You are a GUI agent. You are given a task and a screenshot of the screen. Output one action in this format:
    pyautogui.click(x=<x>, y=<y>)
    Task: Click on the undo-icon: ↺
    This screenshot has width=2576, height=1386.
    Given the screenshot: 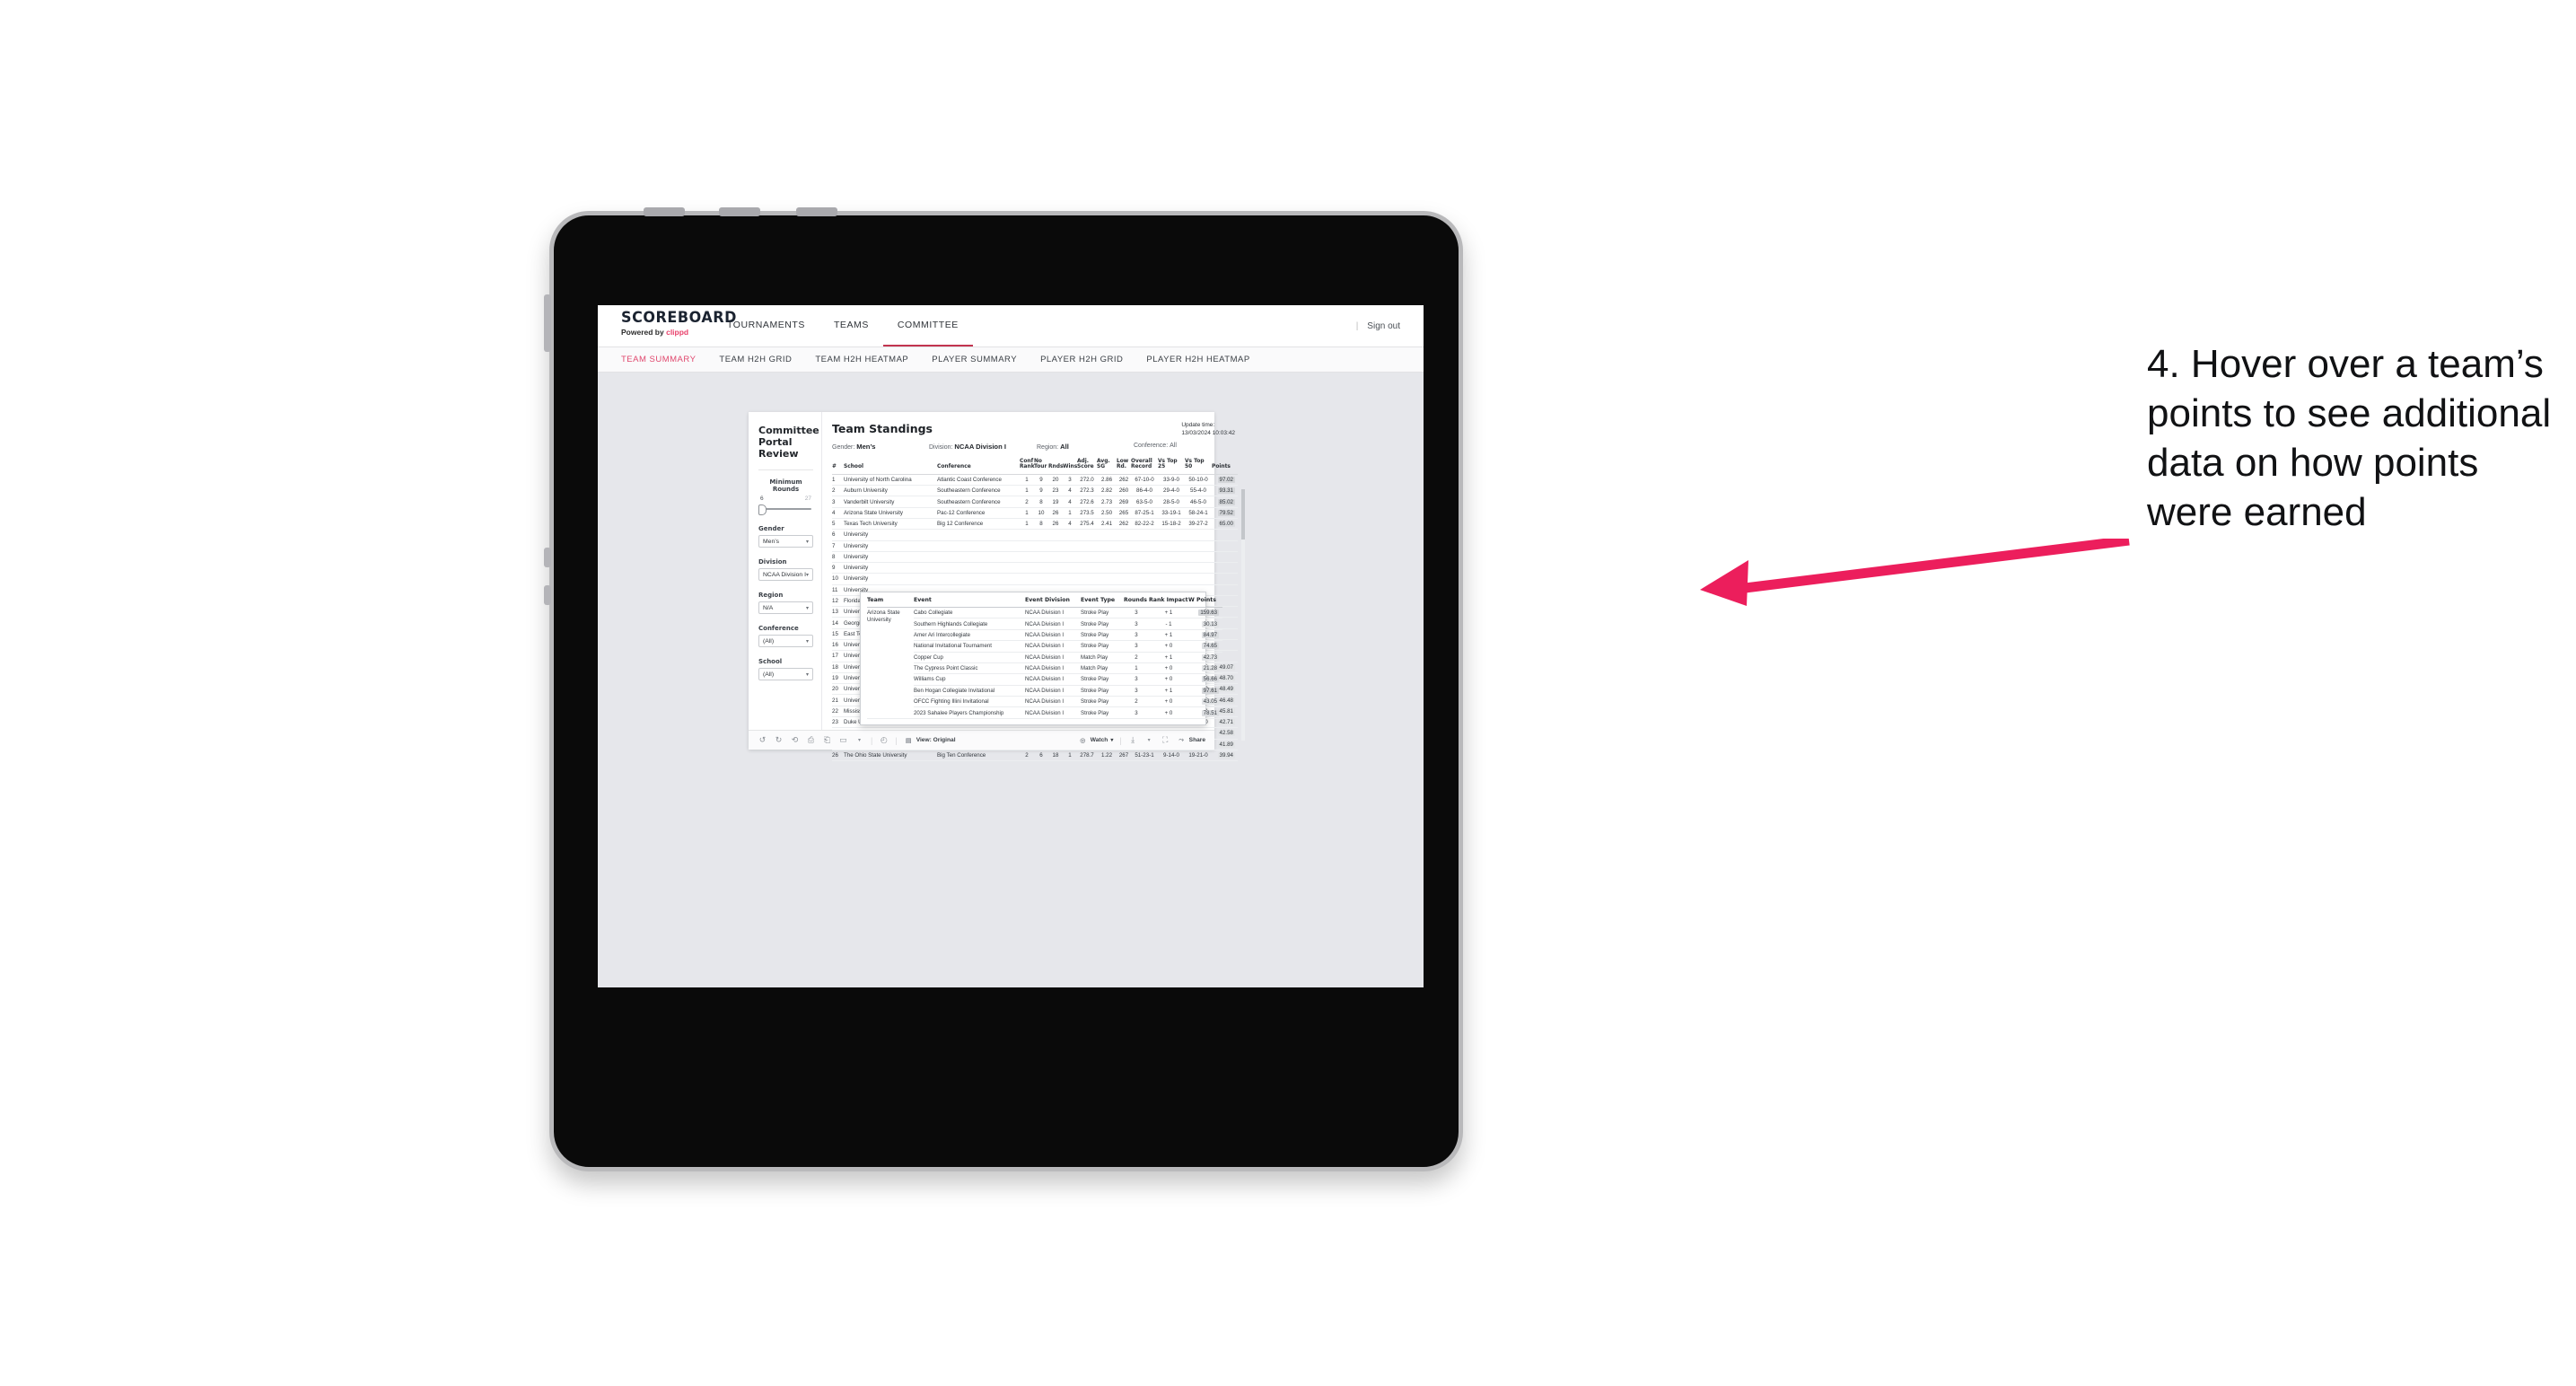 What is the action you would take?
    pyautogui.click(x=762, y=740)
    